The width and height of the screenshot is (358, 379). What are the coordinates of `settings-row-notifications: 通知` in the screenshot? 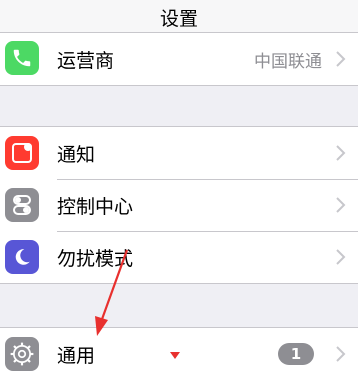 It's located at (179, 153).